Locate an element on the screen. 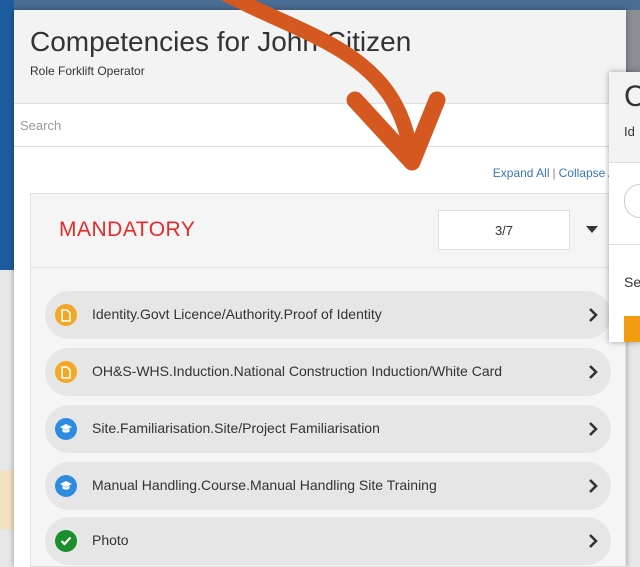 This screenshot has width=640, height=567. expand-all-link: Expand All is located at coordinates (521, 173).